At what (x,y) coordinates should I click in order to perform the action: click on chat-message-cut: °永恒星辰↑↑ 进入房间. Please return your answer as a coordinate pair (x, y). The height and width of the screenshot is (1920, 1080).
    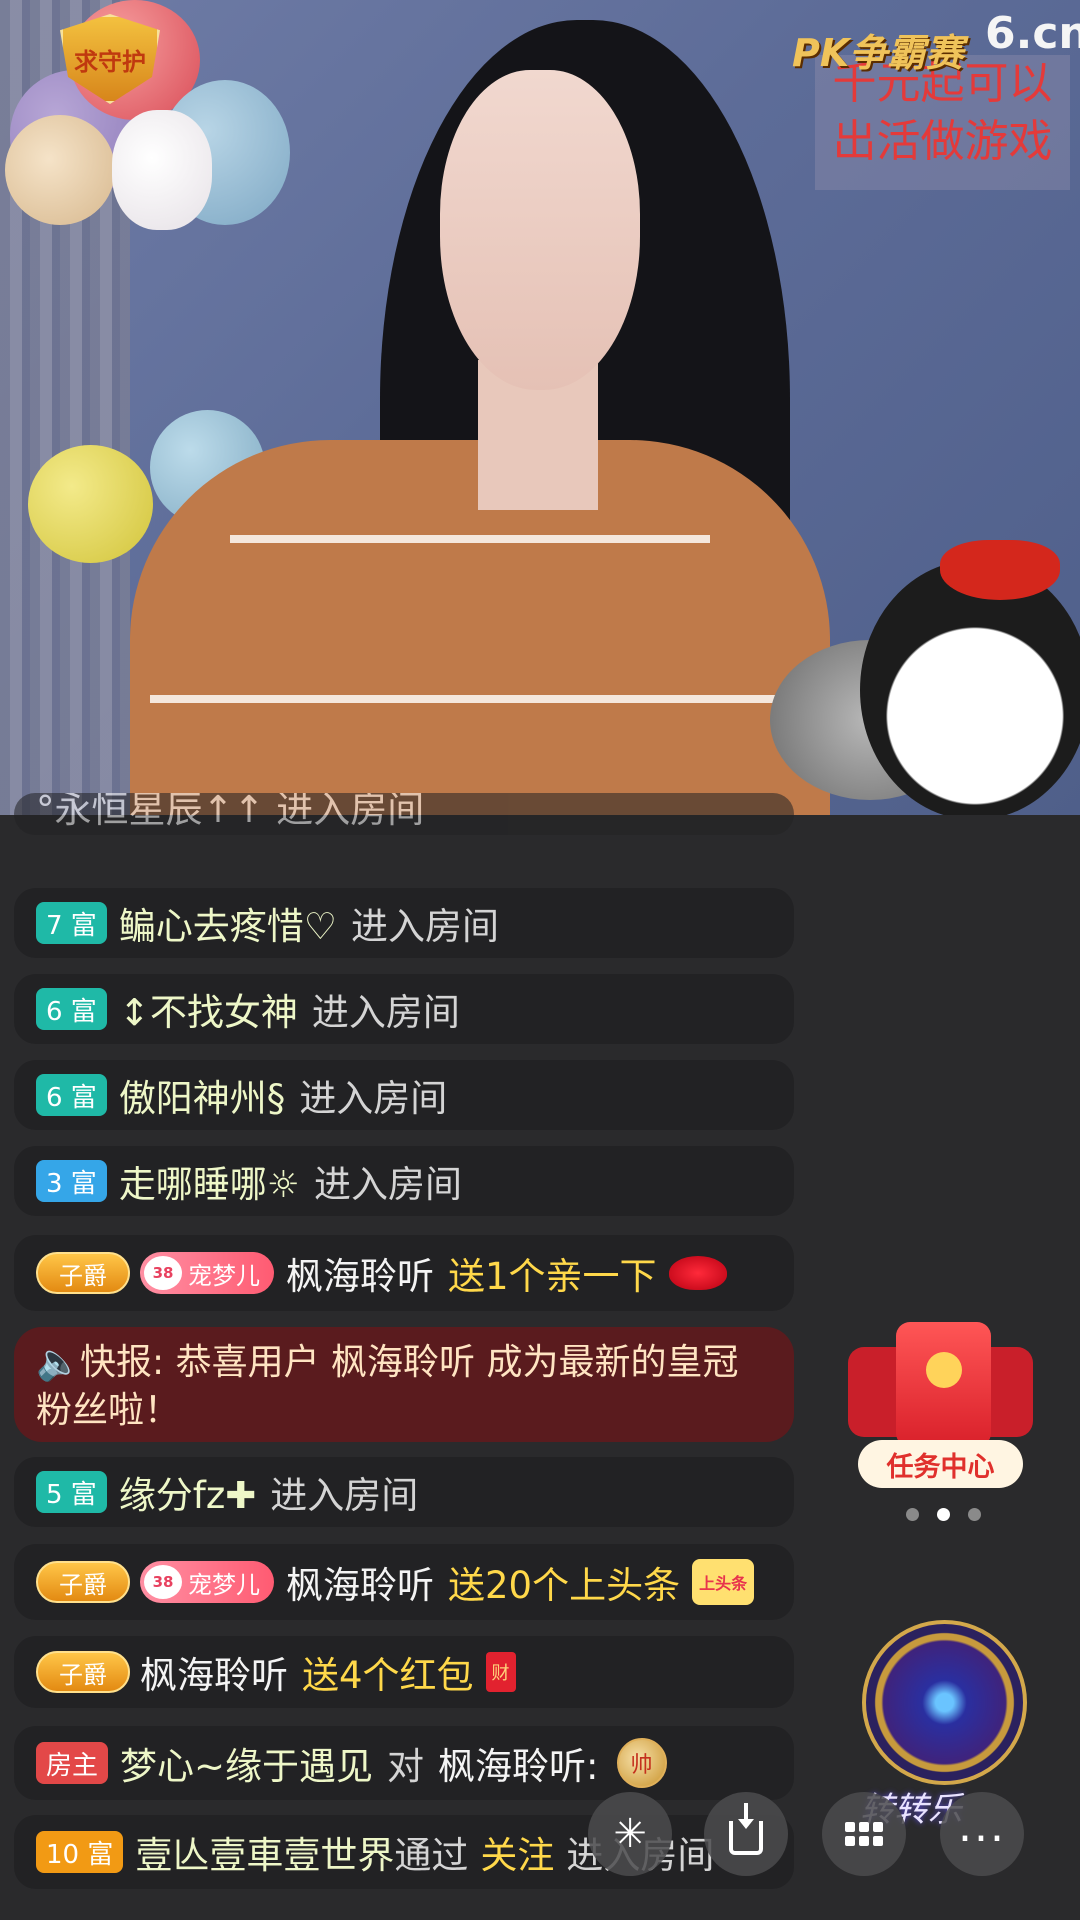
    Looking at the image, I should click on (404, 814).